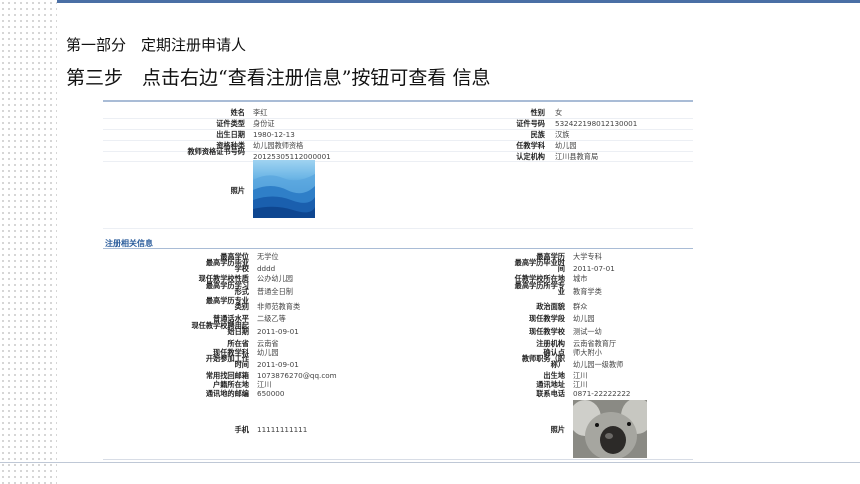 This screenshot has height=484, width=860. What do you see at coordinates (279, 306) in the screenshot?
I see `field-value: 非师范教育类` at bounding box center [279, 306].